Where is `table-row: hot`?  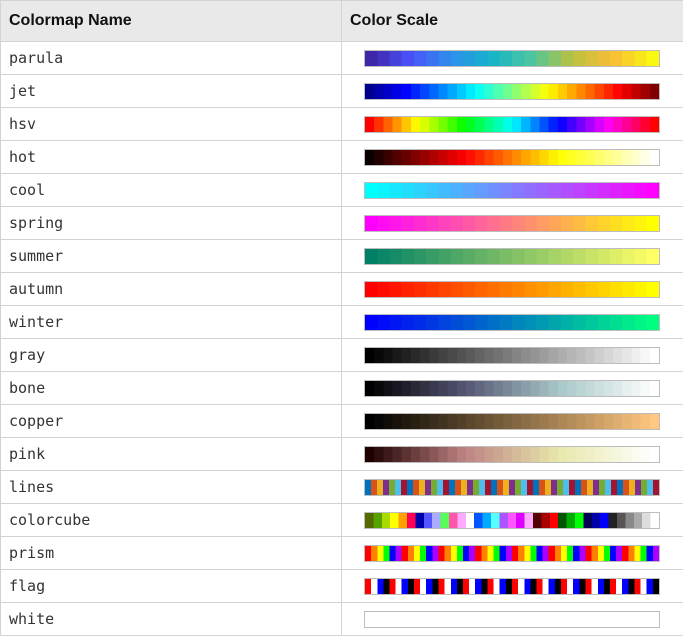 table-row: hot is located at coordinates (341, 157).